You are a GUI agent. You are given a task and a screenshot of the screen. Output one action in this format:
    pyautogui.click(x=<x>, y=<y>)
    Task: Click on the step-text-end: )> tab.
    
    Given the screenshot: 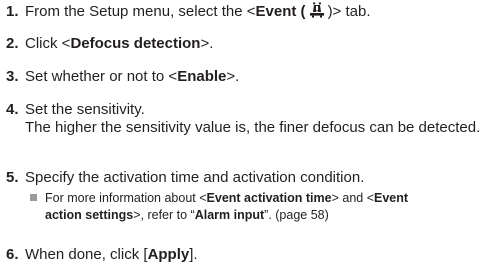 What is the action you would take?
    pyautogui.click(x=349, y=11)
    